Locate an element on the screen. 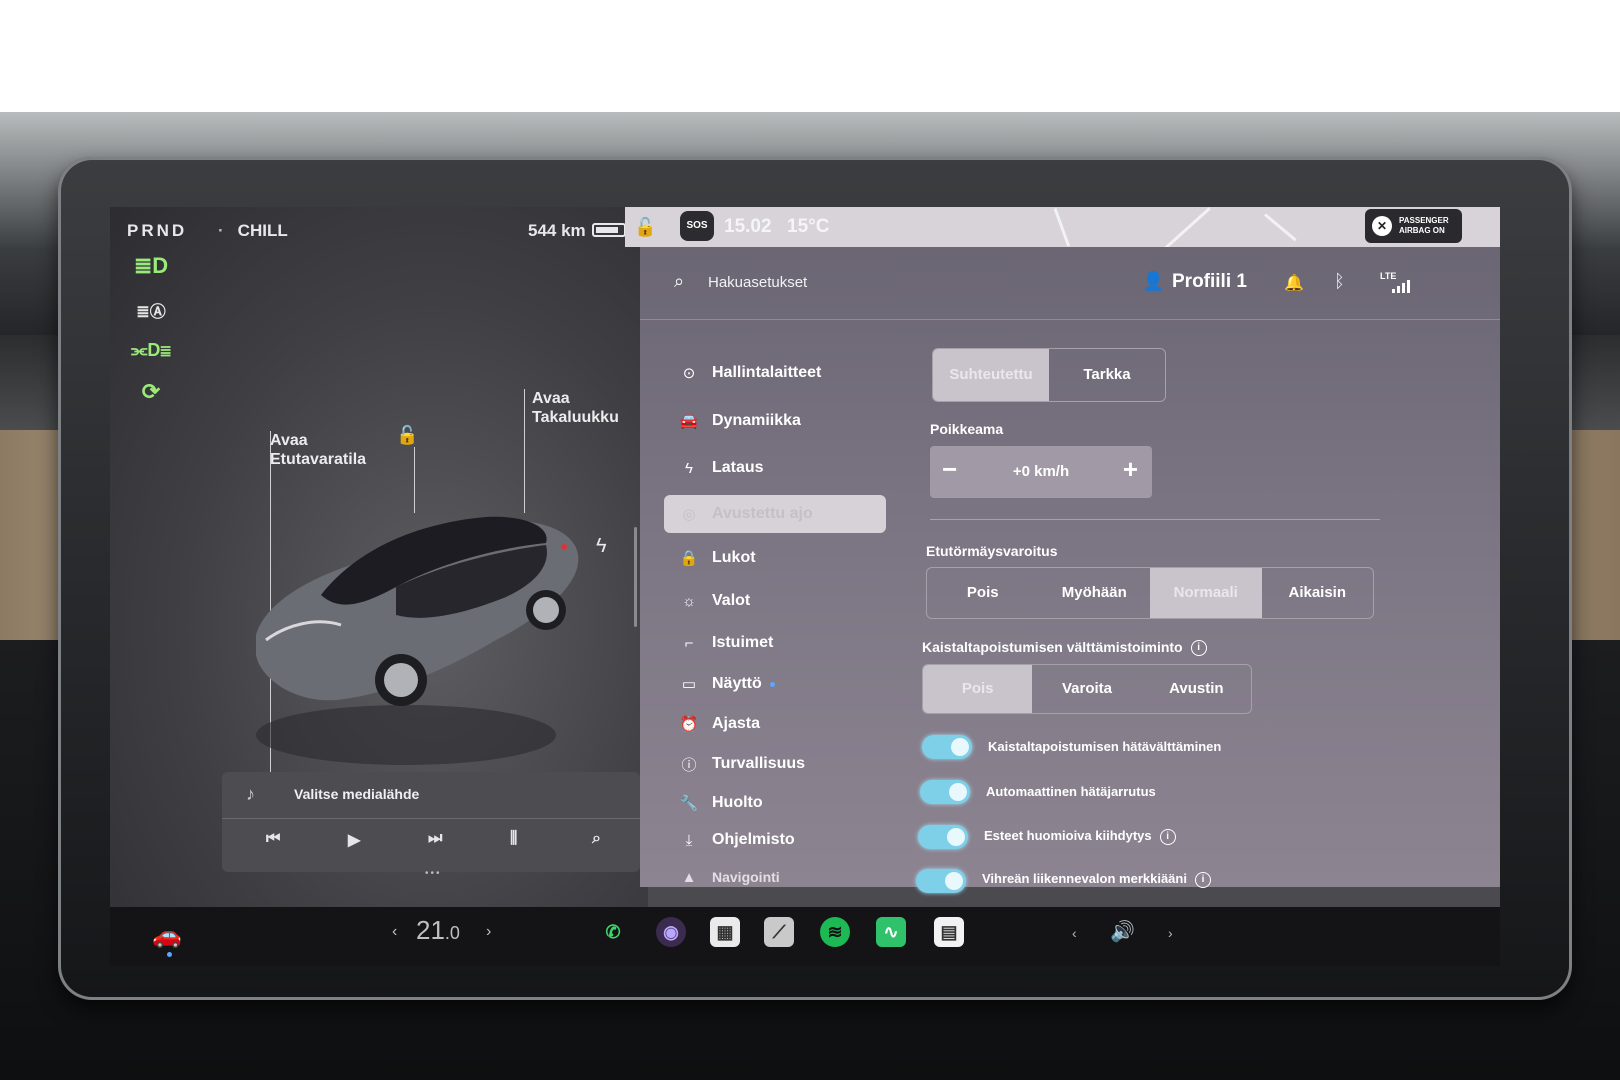 The width and height of the screenshot is (1620, 1080). settings-header: ⌕ Hakuasetukset 👤 Profiili 1 🔔 ᛒ LTE is located at coordinates (1070, 283).